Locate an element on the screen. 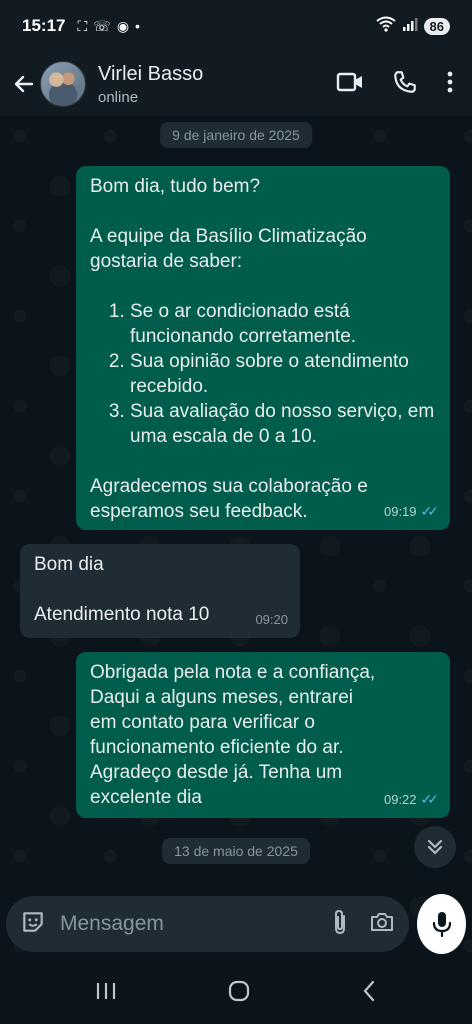 This screenshot has width=472, height=1024. date-divider: 13 de maio de 2025 is located at coordinates (236, 851).